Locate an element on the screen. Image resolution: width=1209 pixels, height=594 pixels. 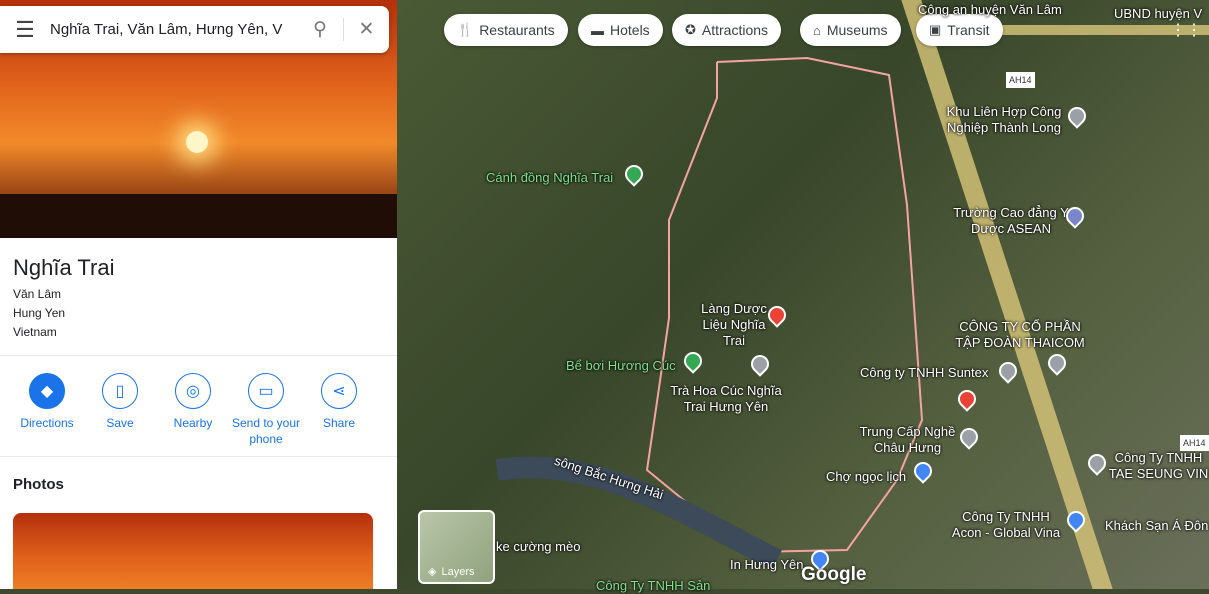
share-button: ⋖ Share is located at coordinates (339, 402).